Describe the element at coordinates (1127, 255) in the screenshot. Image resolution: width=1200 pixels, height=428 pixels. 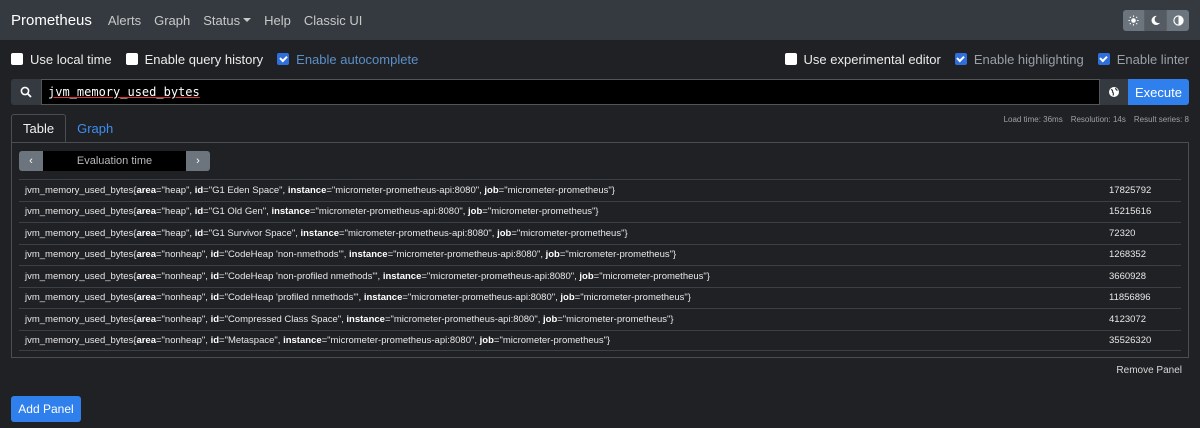
I see `series-value: 1268352` at that location.